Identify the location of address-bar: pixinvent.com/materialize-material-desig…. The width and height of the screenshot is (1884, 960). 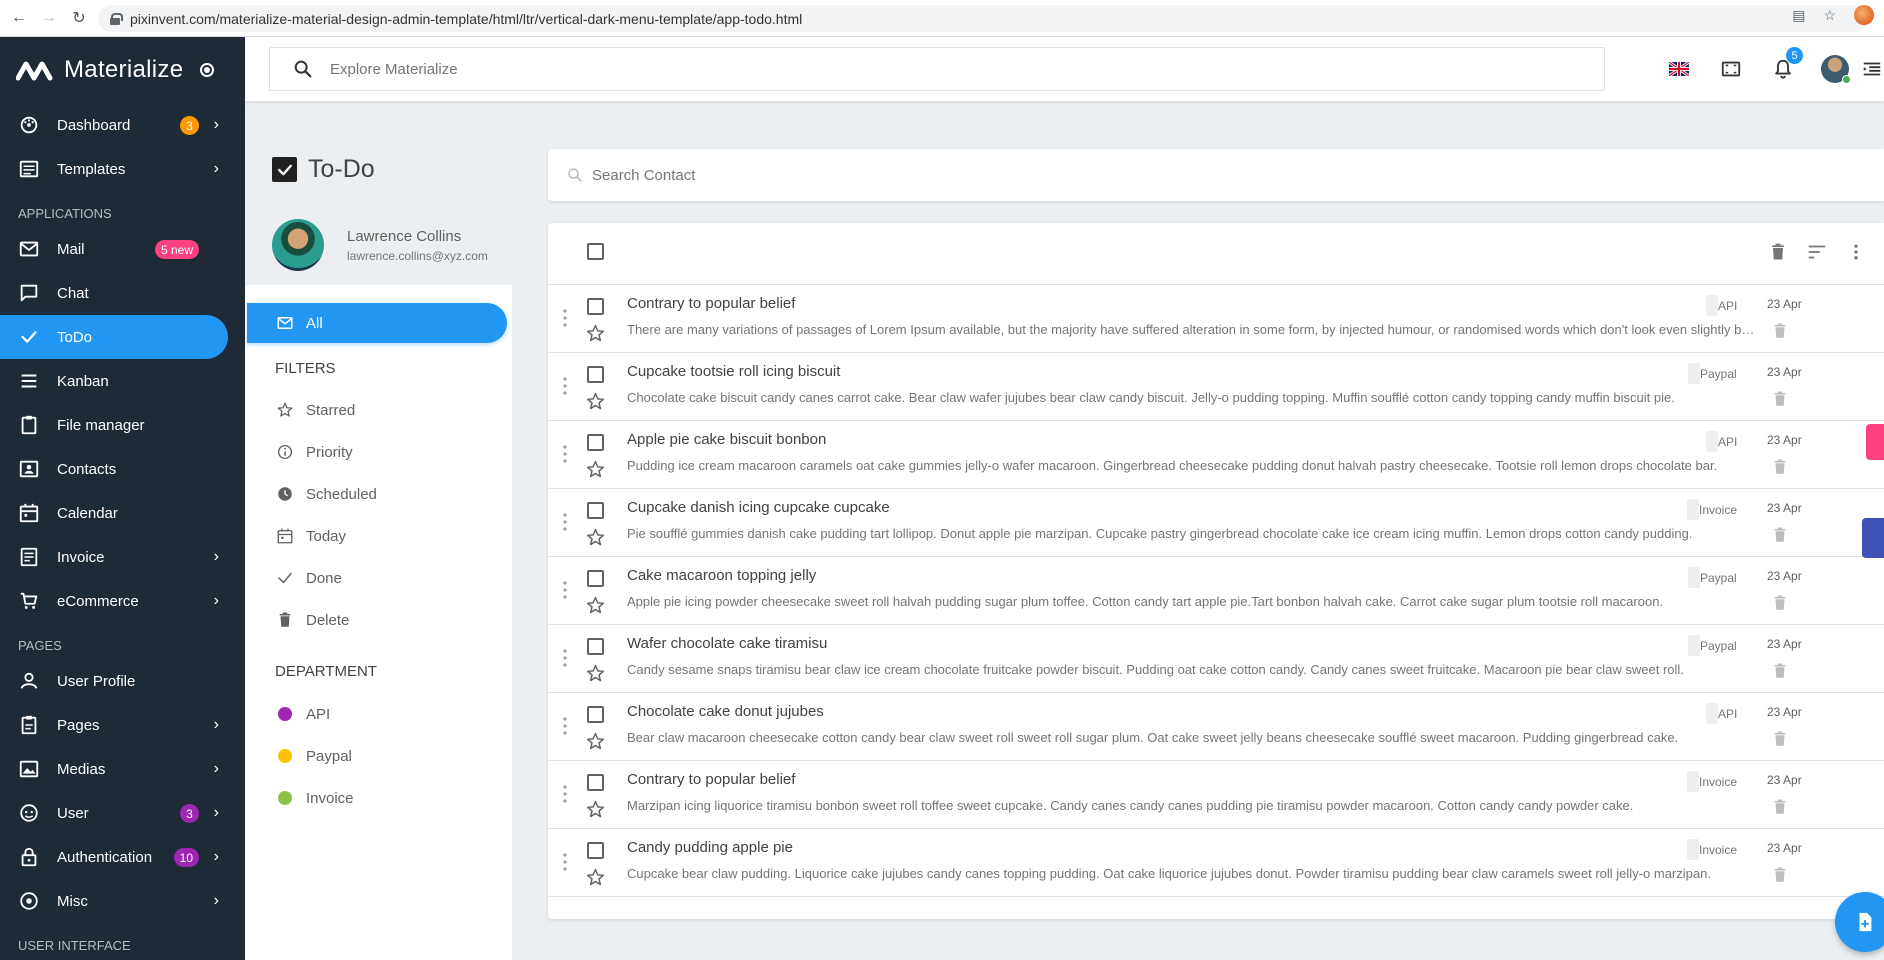
(983, 18).